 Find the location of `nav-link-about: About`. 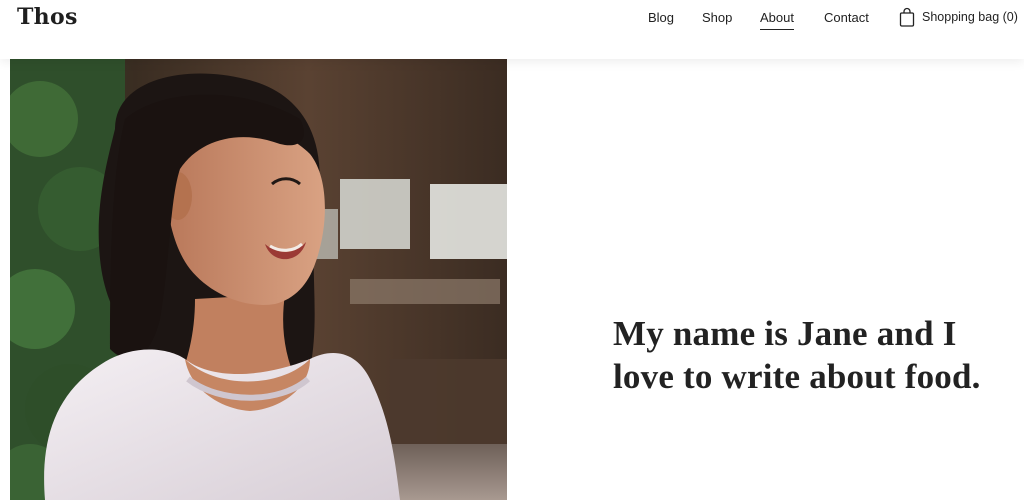

nav-link-about: About is located at coordinates (777, 20).